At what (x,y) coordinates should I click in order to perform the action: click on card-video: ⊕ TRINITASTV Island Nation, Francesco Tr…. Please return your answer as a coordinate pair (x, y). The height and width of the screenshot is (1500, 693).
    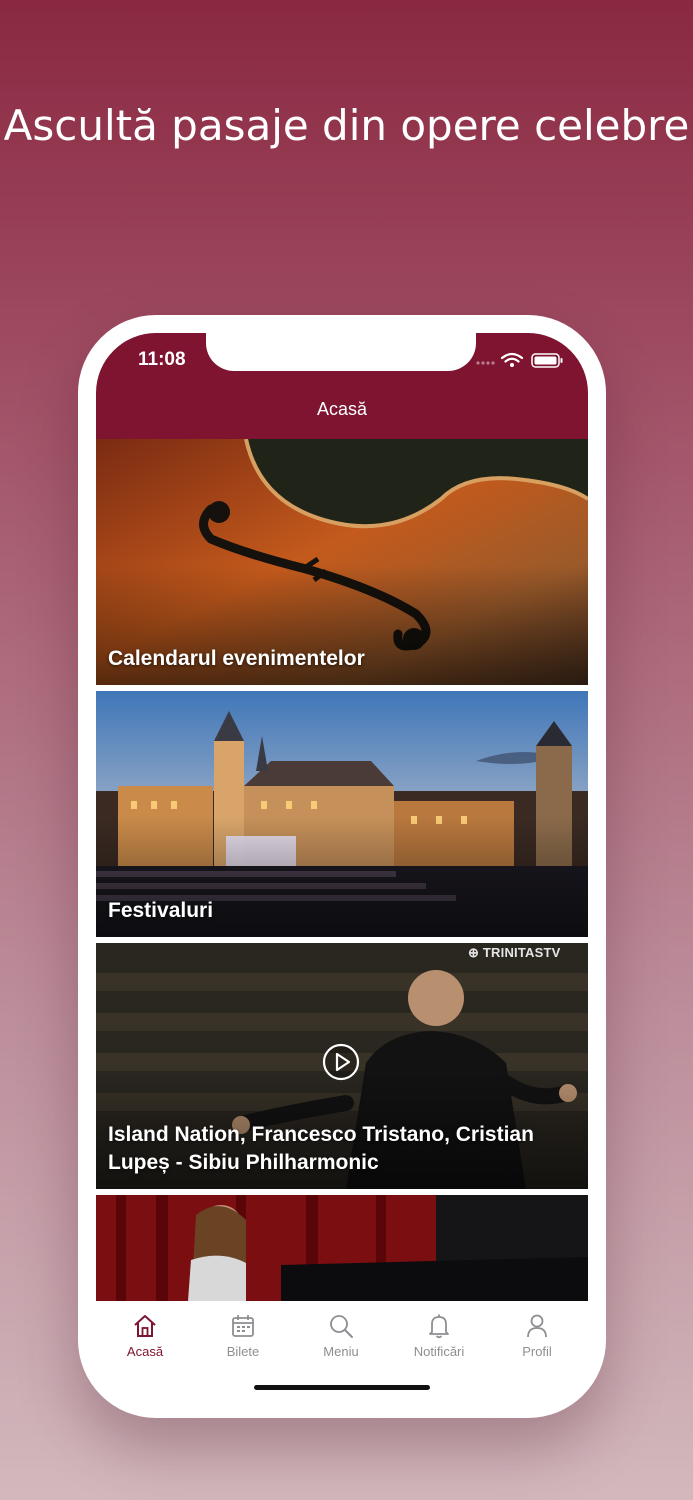
    Looking at the image, I should click on (342, 1066).